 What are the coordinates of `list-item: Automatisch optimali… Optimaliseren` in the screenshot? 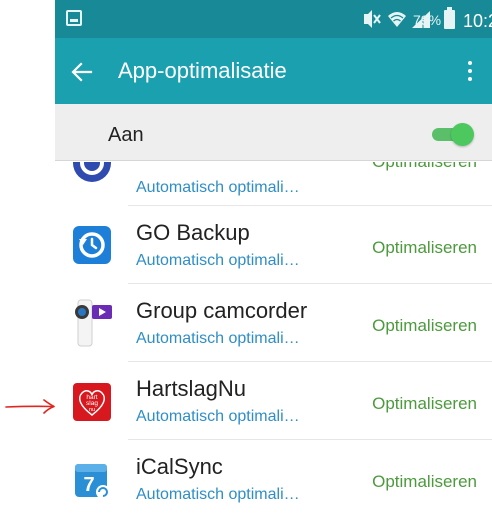 It's located at (273, 184).